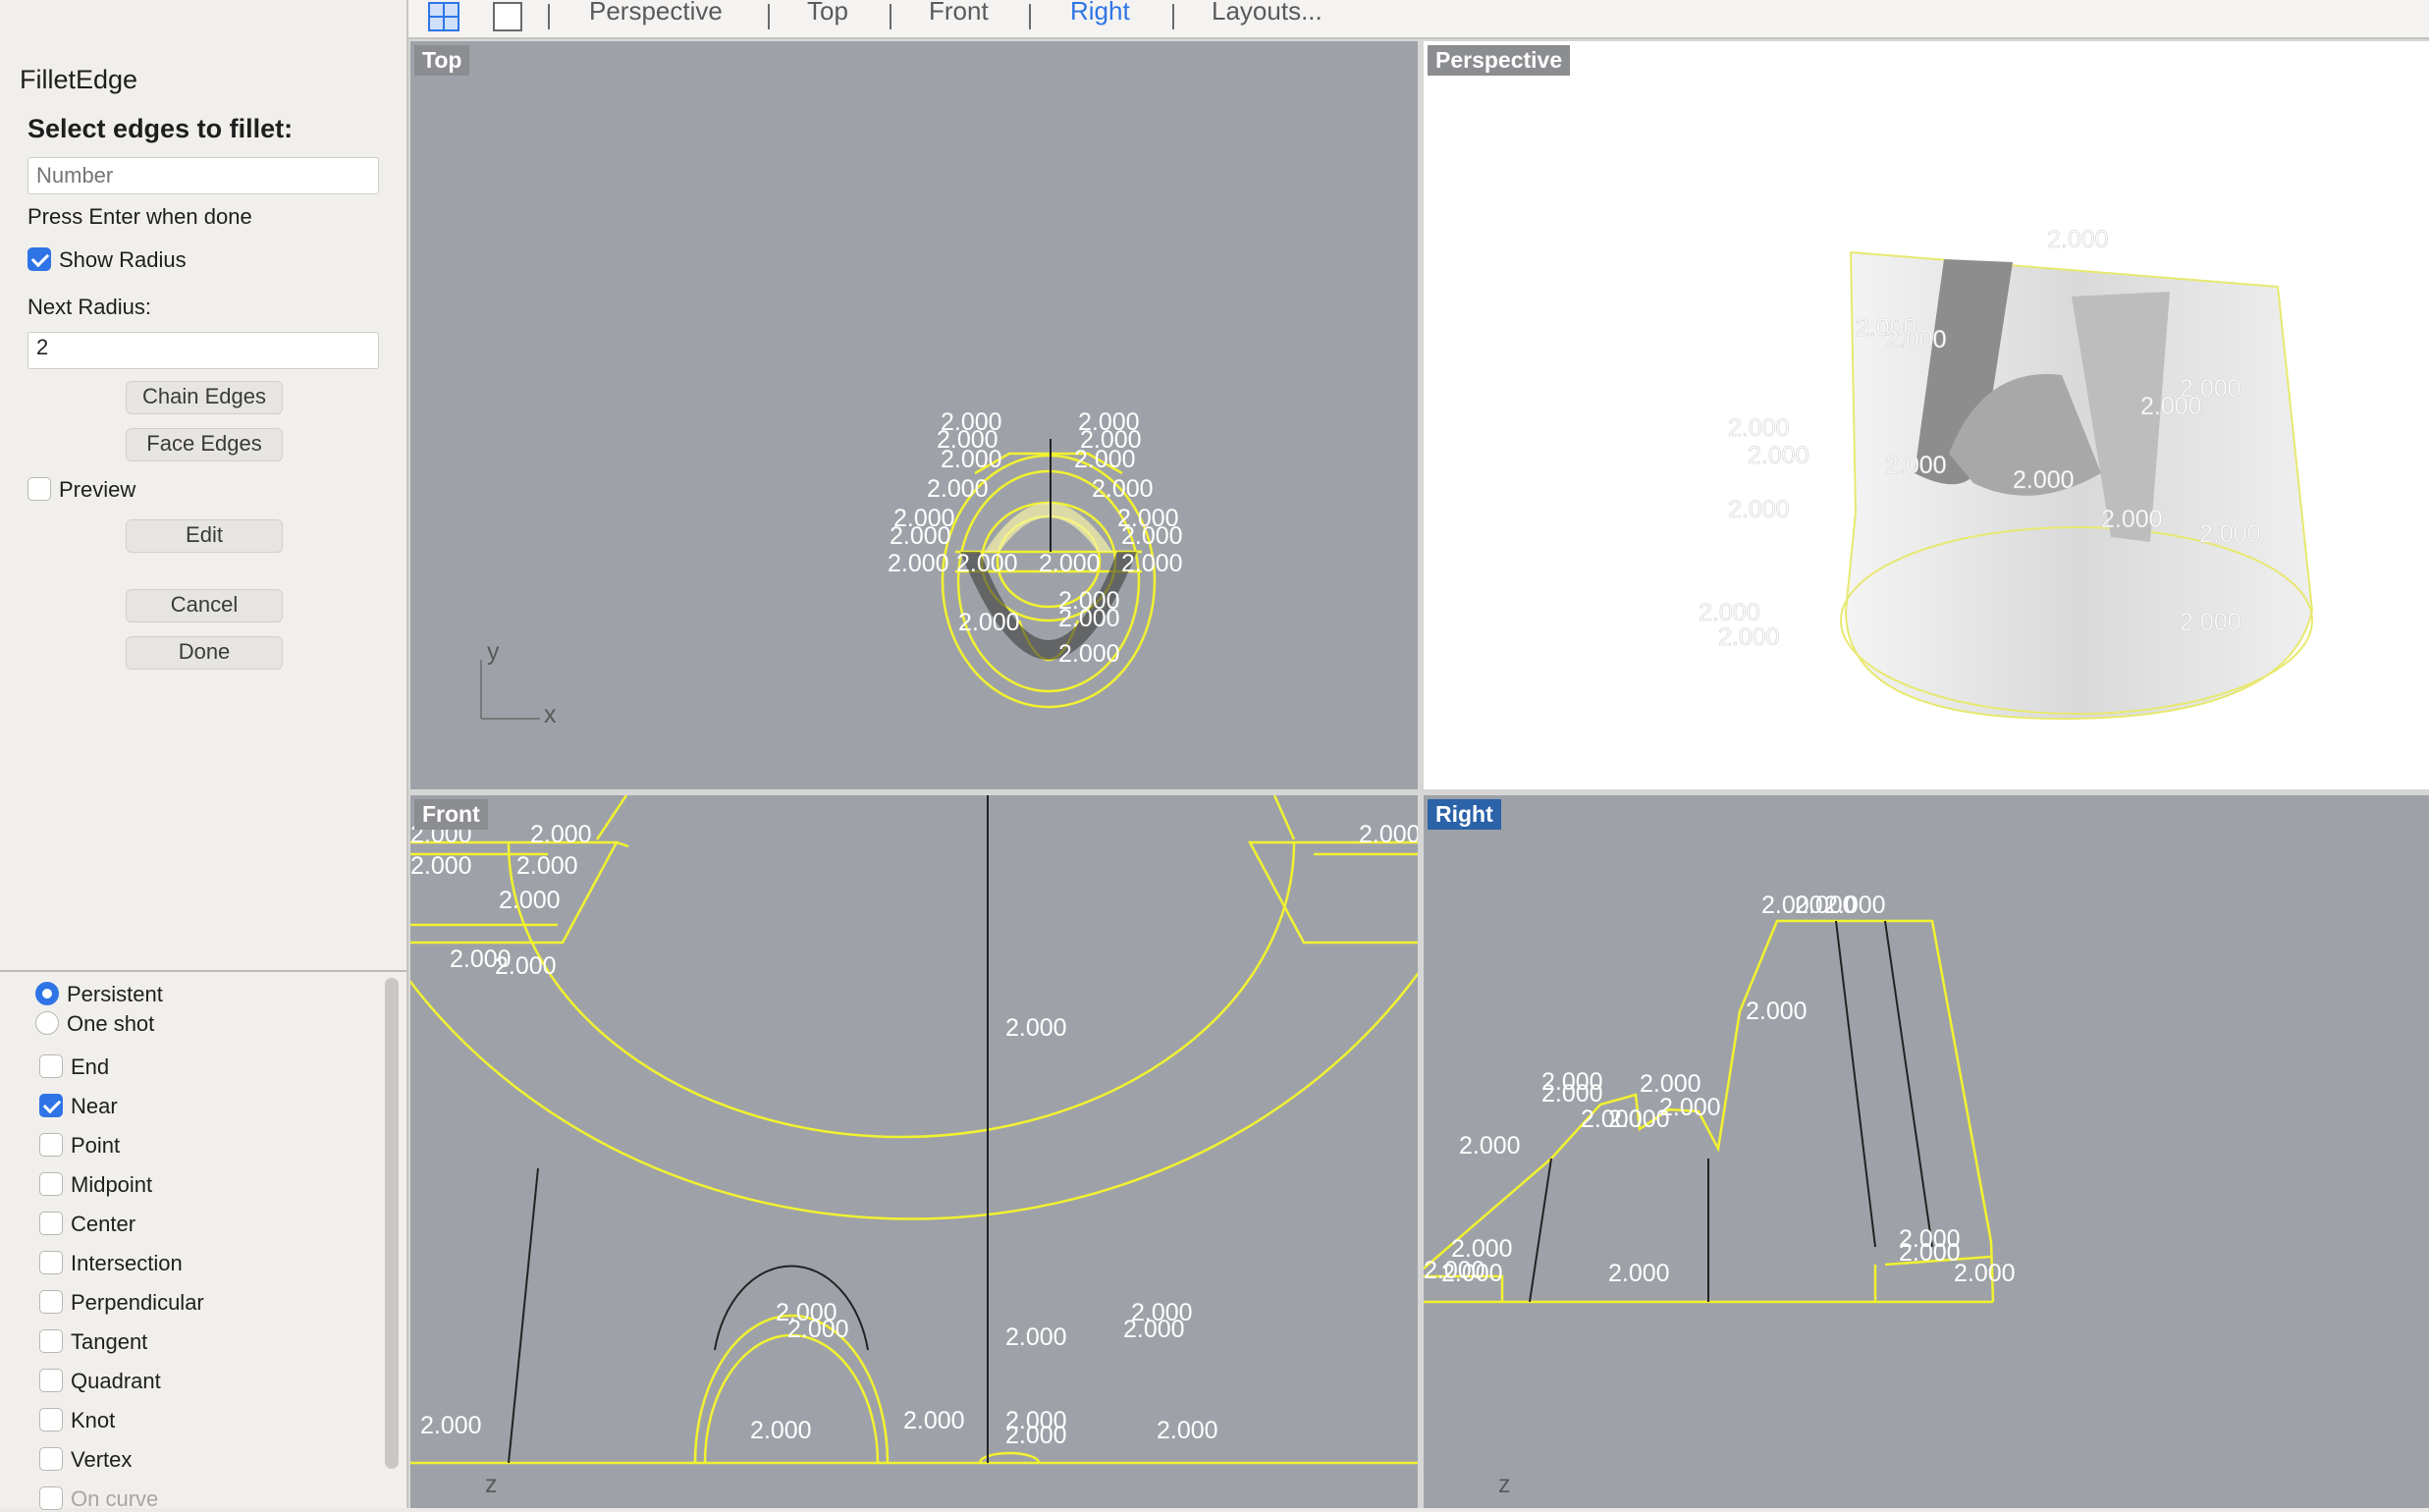 The width and height of the screenshot is (2429, 1512). I want to click on show-radius-label: Show Radius, so click(123, 260).